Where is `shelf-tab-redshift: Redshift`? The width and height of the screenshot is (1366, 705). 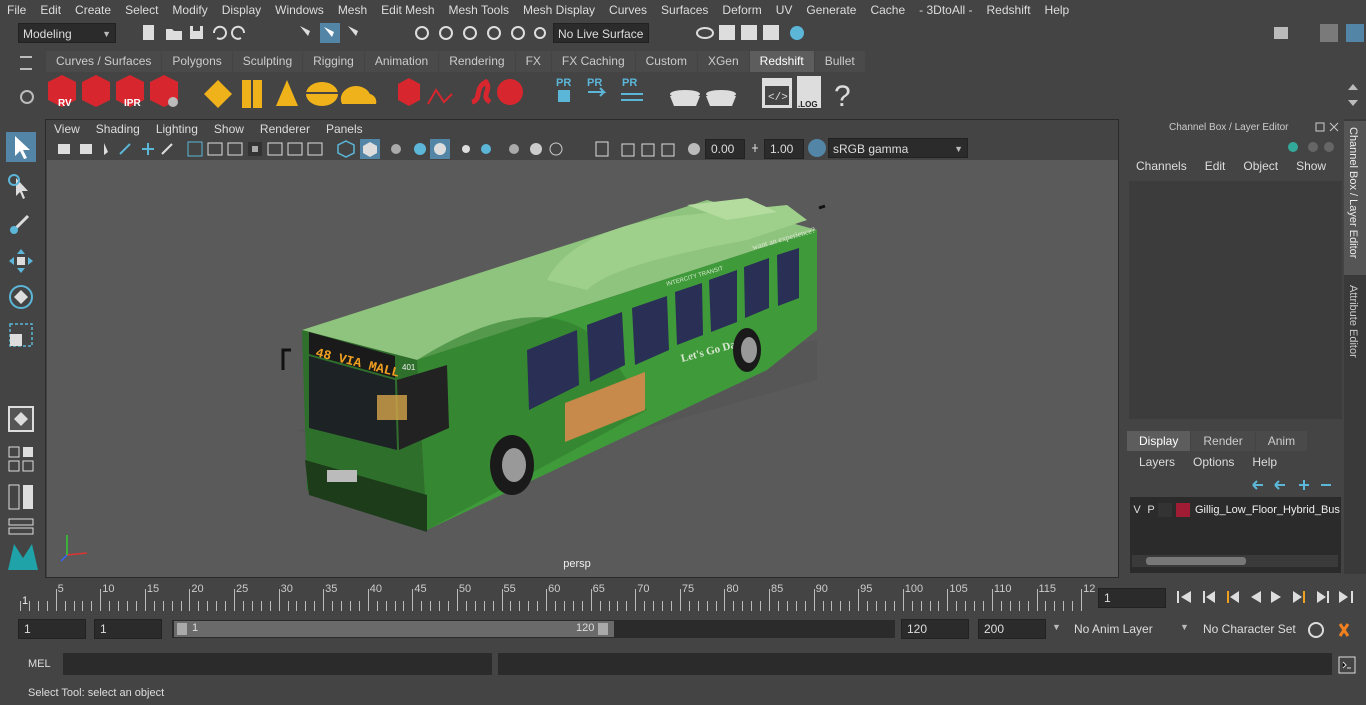 shelf-tab-redshift: Redshift is located at coordinates (781, 61).